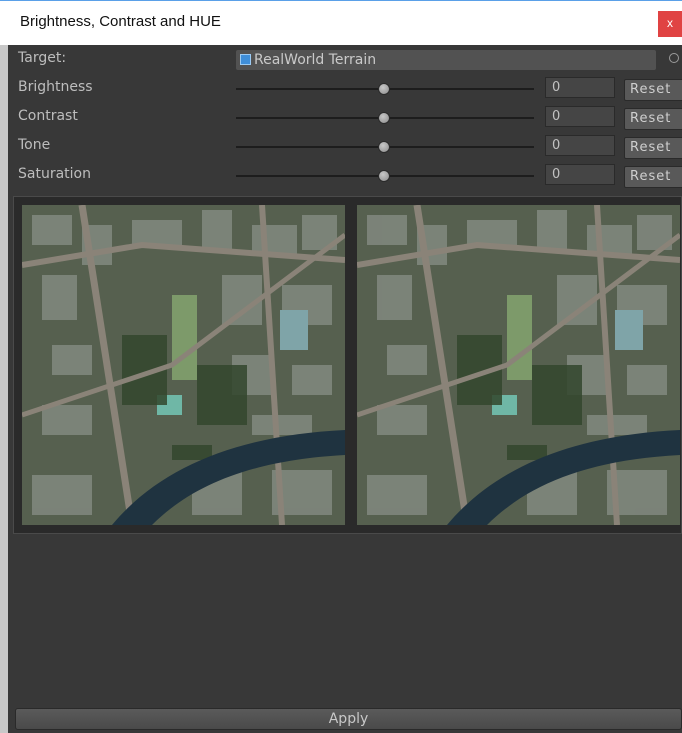  I want to click on brightness-label: Brightness, so click(55, 87).